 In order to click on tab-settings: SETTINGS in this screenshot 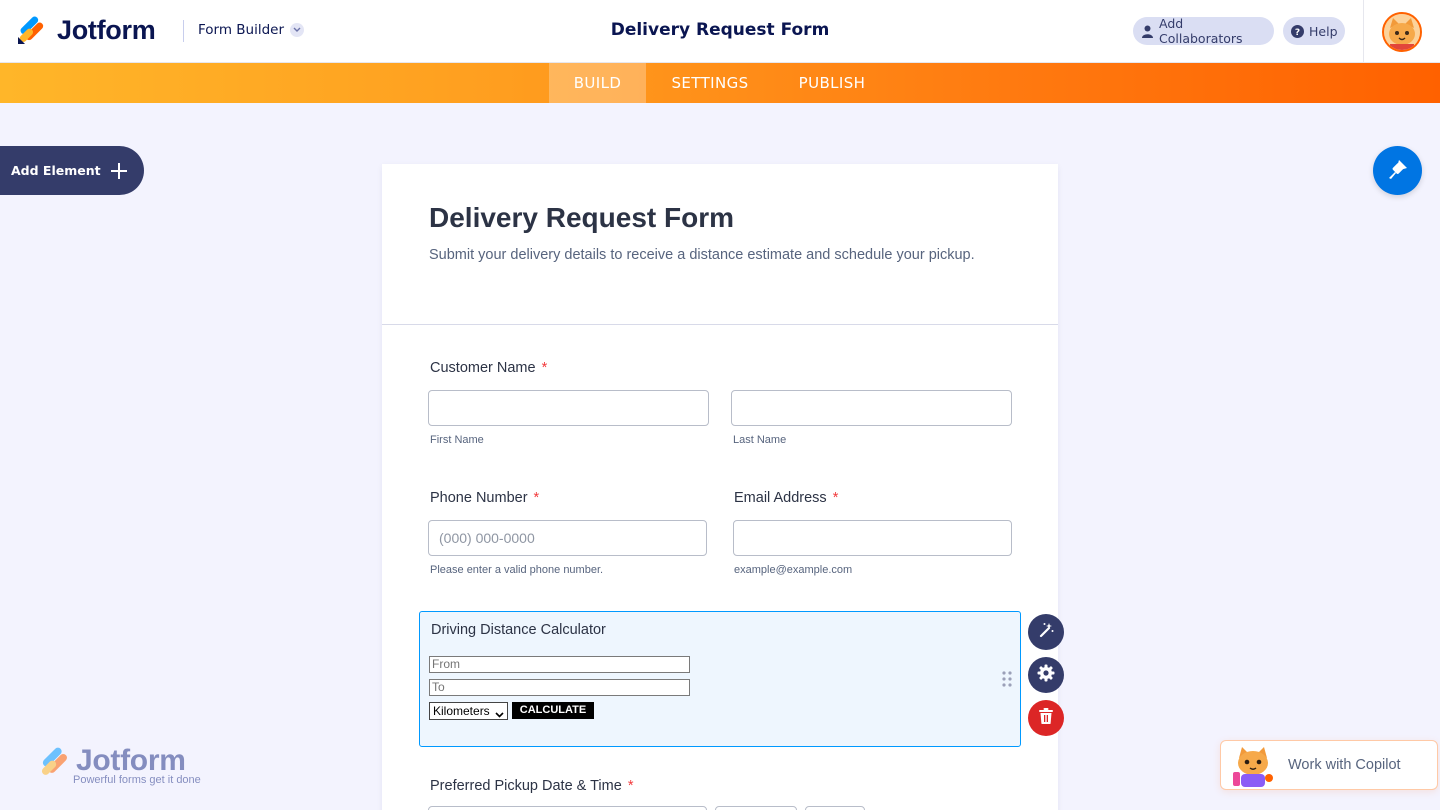, I will do `click(710, 83)`.